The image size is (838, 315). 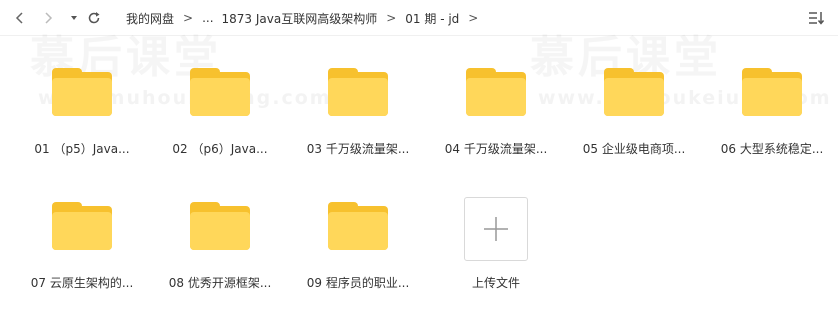 What do you see at coordinates (150, 18) in the screenshot?
I see `breadcrumb-item-root: 我的网盘` at bounding box center [150, 18].